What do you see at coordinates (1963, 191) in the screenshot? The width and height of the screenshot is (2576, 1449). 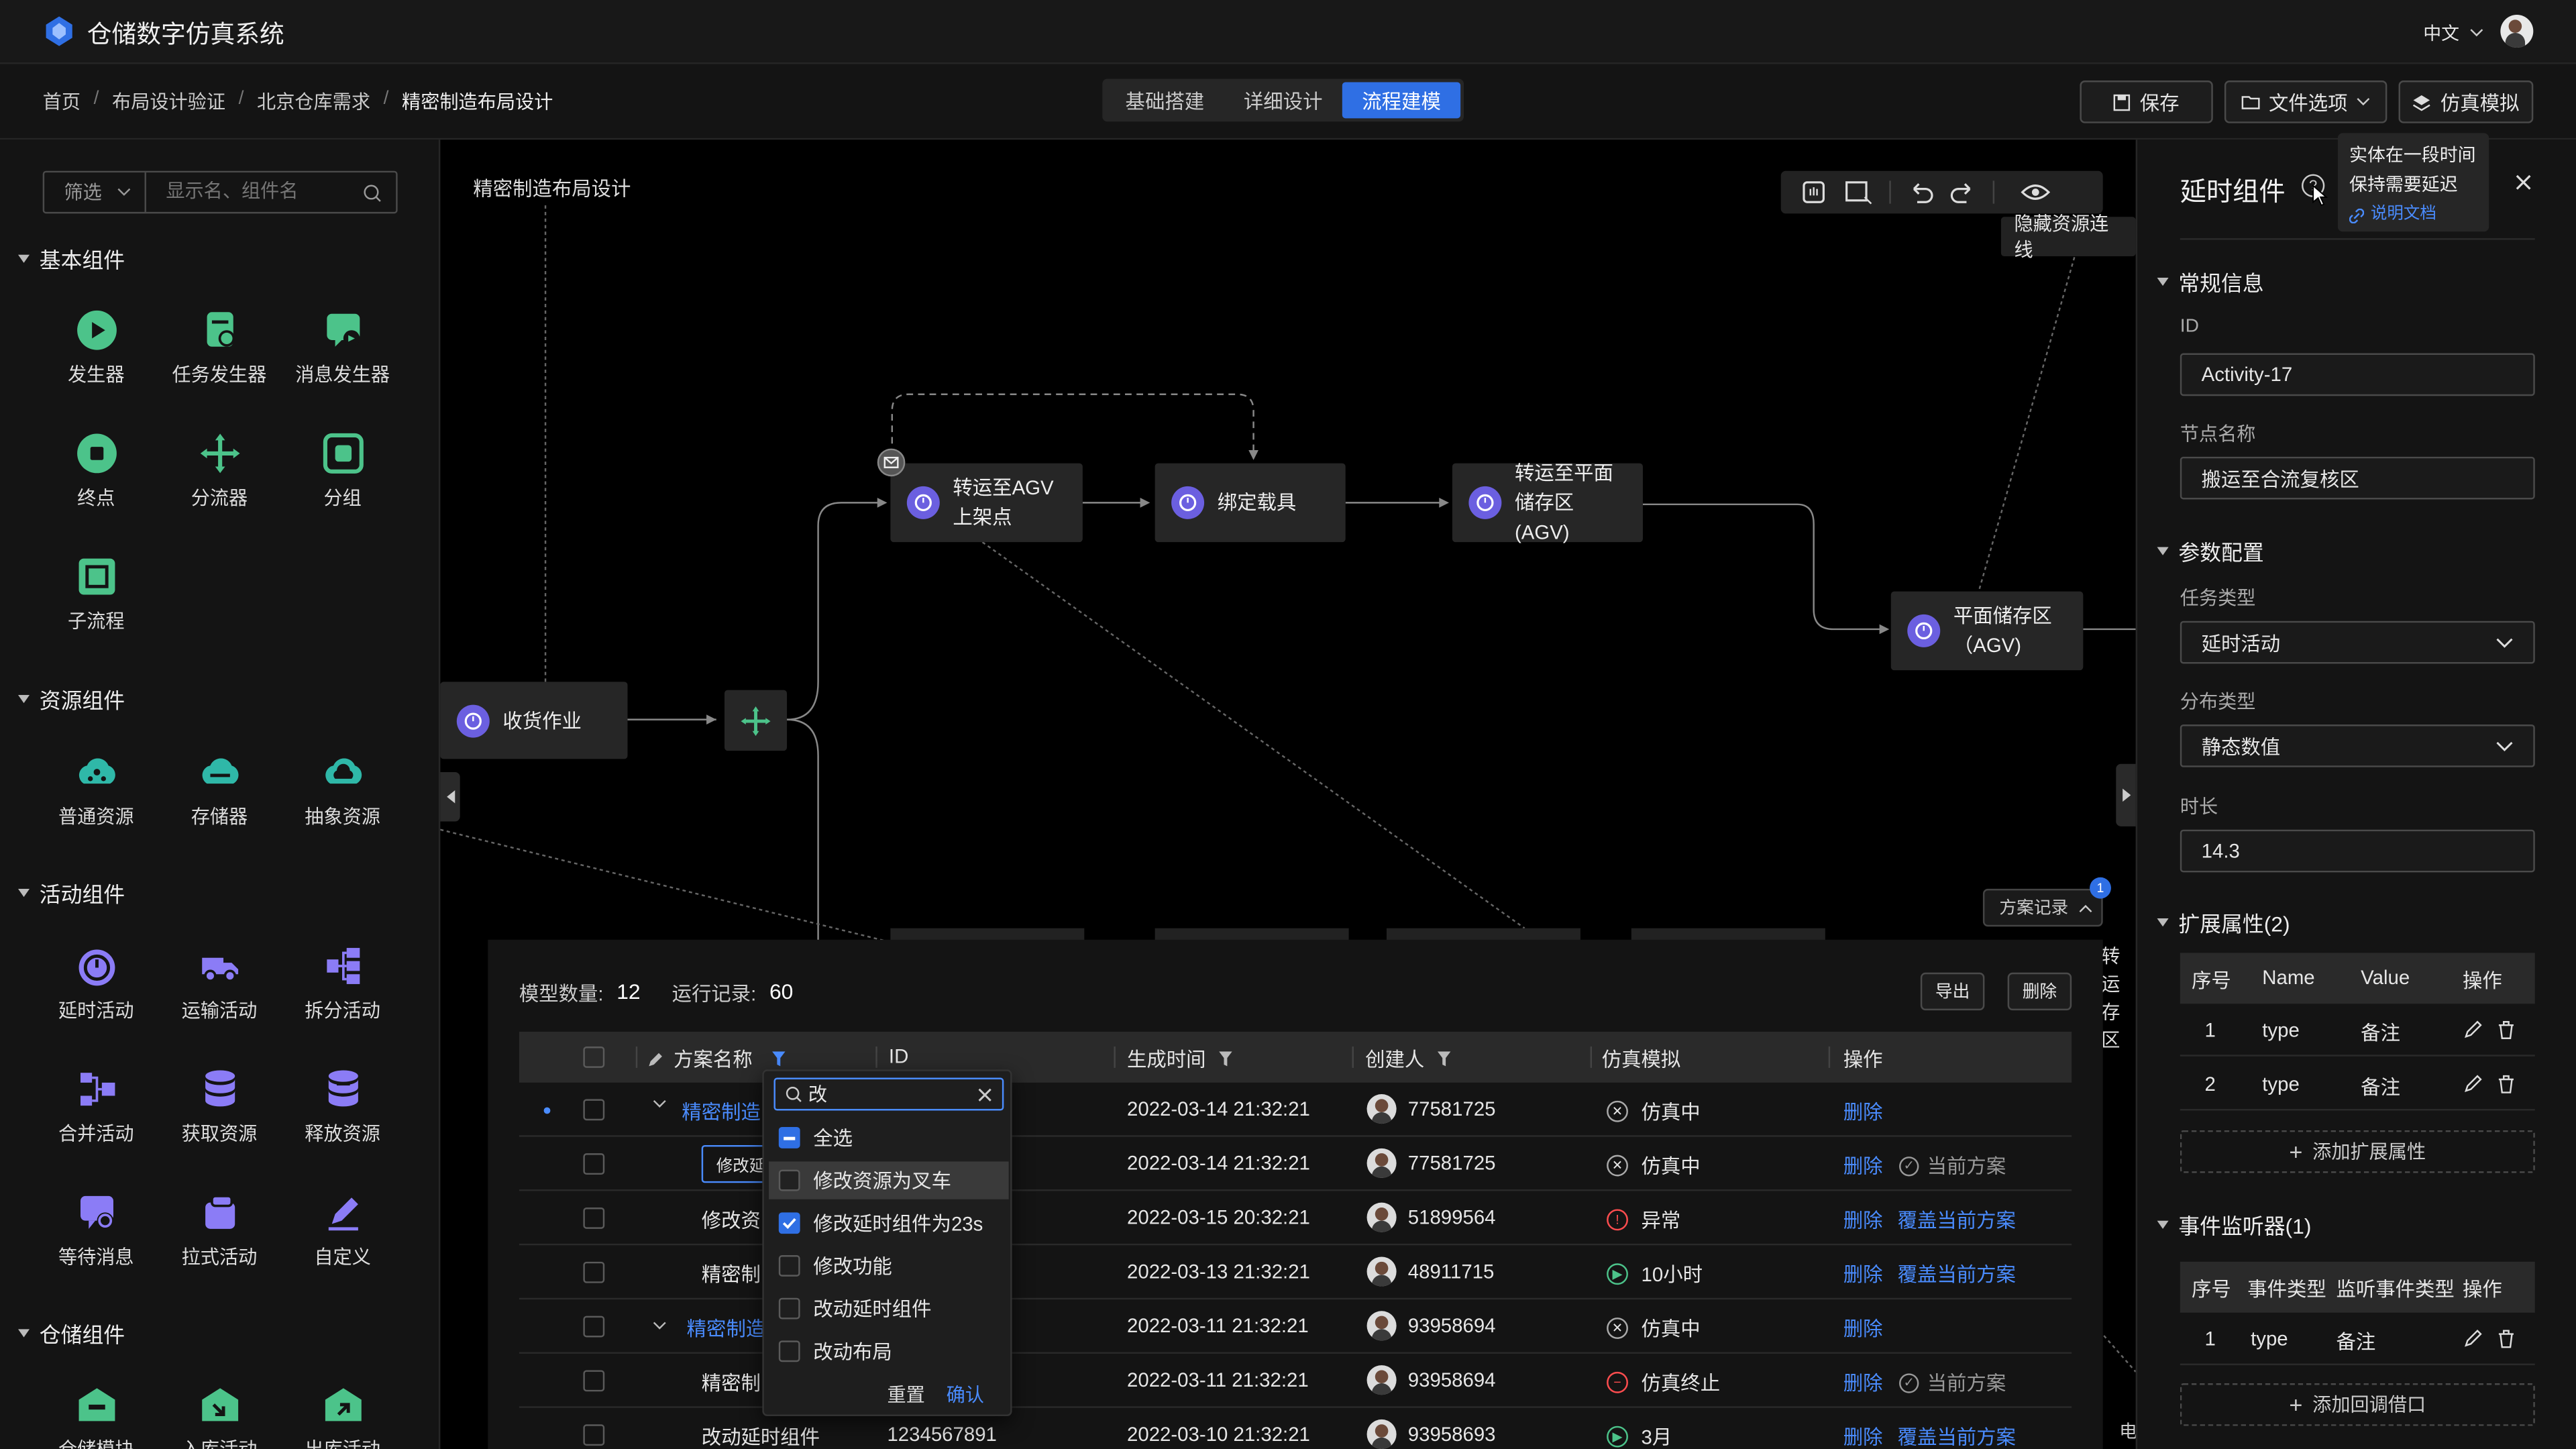 I see `redo-icon` at bounding box center [1963, 191].